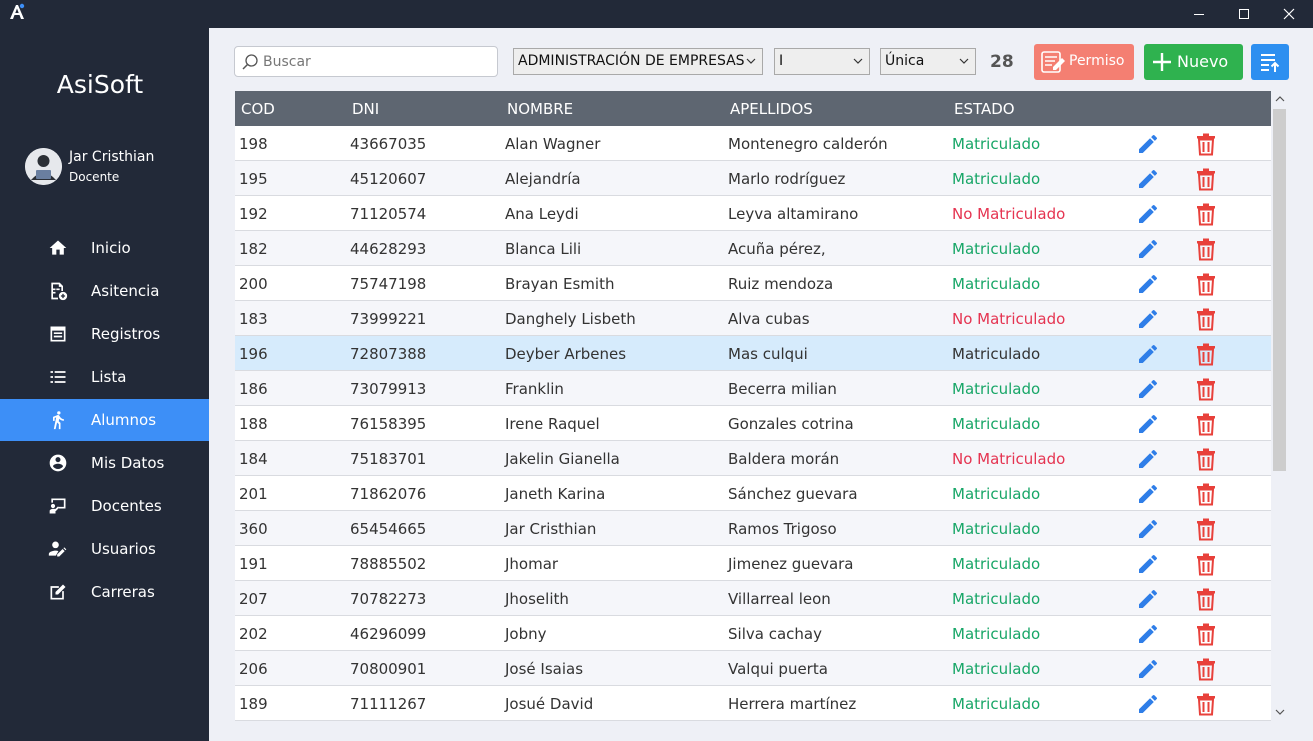  Describe the element at coordinates (1244, 14) in the screenshot. I see `maximize-button` at that location.